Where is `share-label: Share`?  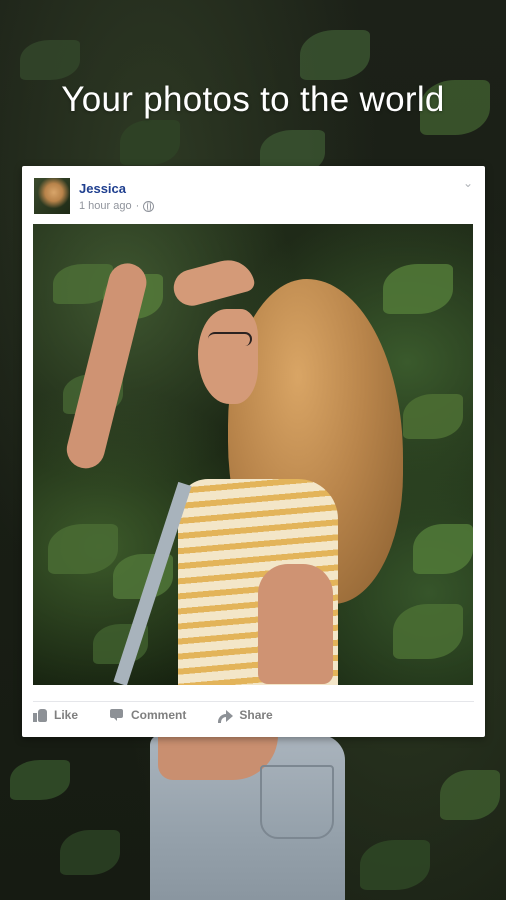
share-label: Share is located at coordinates (256, 715).